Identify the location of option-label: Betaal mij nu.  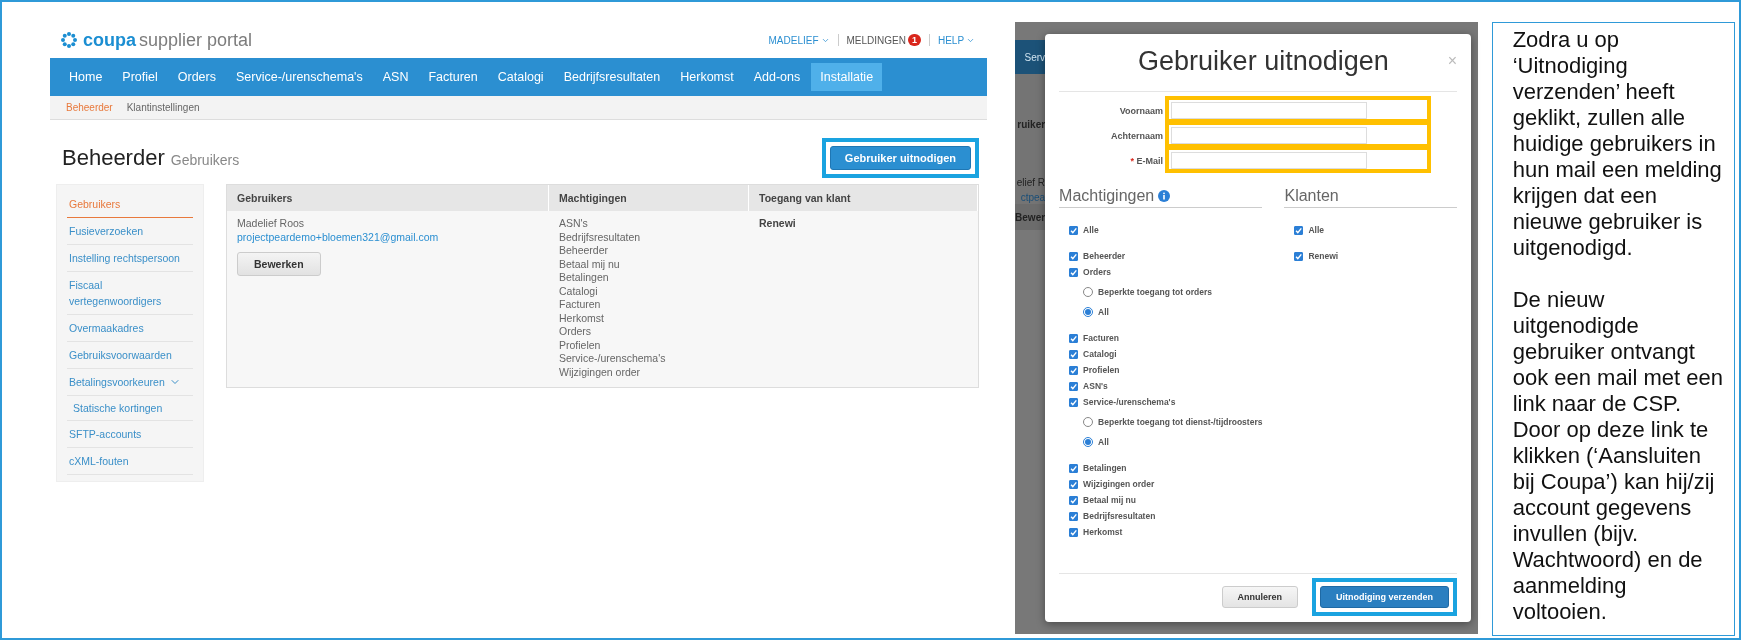
(1109, 500).